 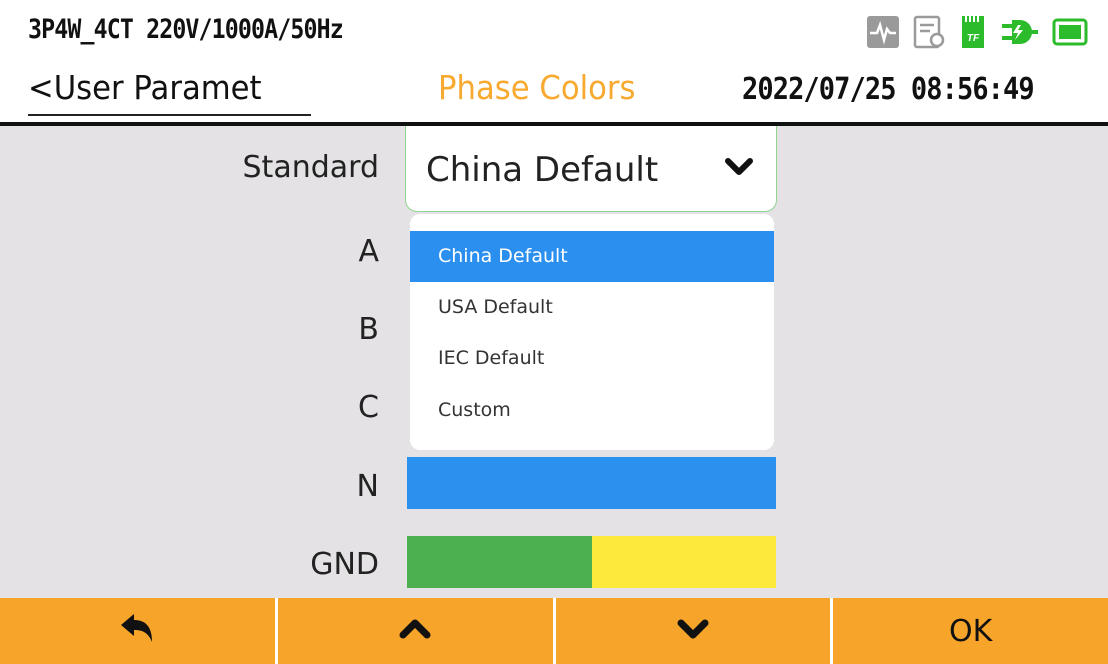 I want to click on phase-n-color-swatch, so click(x=591, y=483).